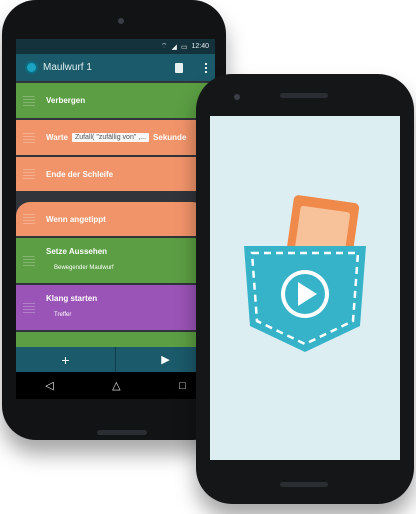  I want to click on brick-when-tapped: Wenn angetippt, so click(115, 219).